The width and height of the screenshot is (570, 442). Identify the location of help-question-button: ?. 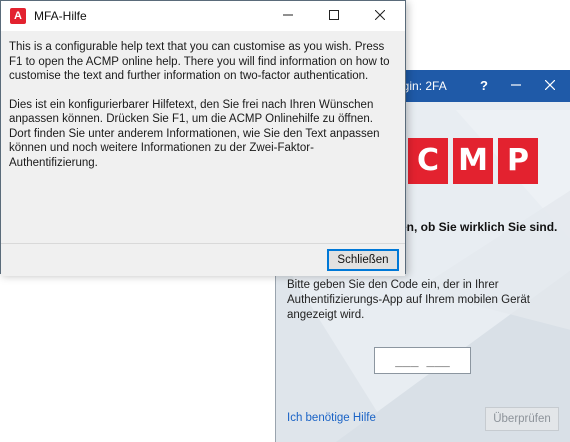
(484, 86).